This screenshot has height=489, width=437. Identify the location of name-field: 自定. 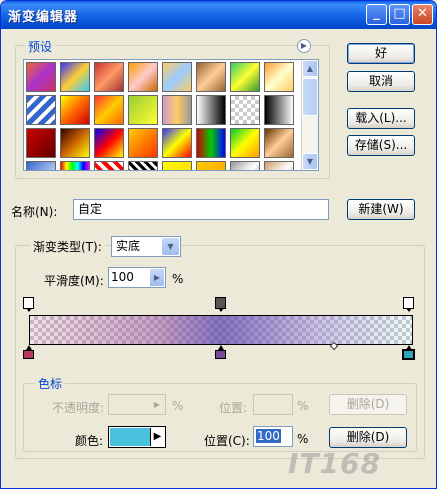
(201, 209).